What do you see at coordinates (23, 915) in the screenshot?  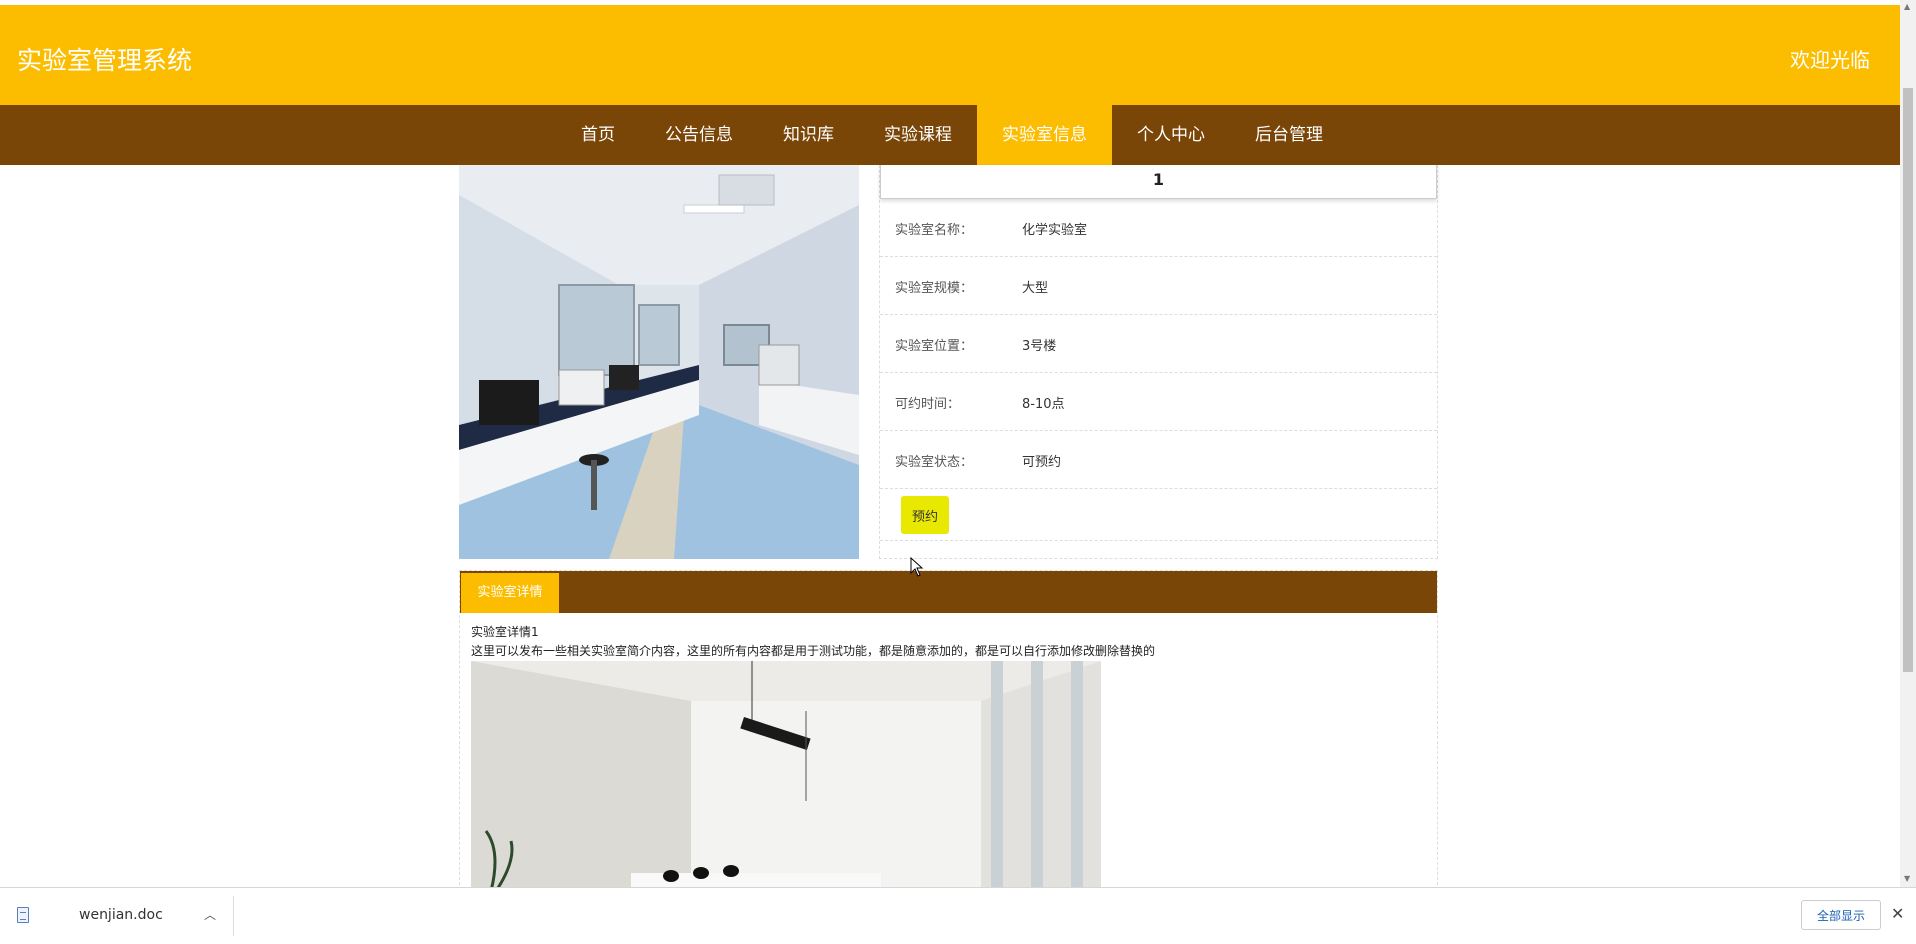 I see `document-icon` at bounding box center [23, 915].